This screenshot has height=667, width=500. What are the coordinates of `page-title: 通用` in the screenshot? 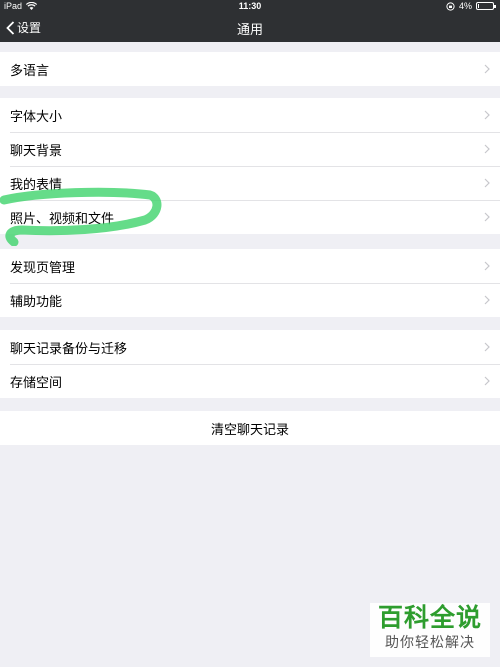 It's located at (249, 30).